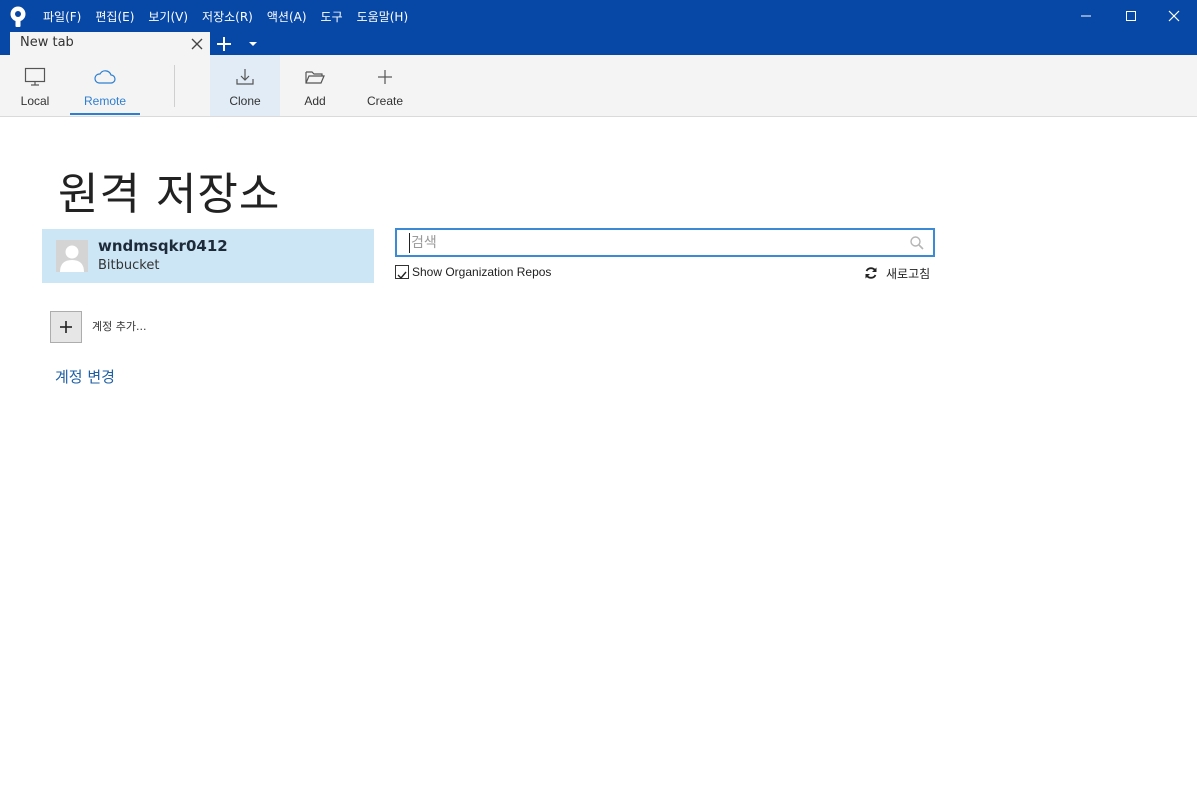 This screenshot has height=799, width=1197. I want to click on cloud-icon, so click(105, 77).